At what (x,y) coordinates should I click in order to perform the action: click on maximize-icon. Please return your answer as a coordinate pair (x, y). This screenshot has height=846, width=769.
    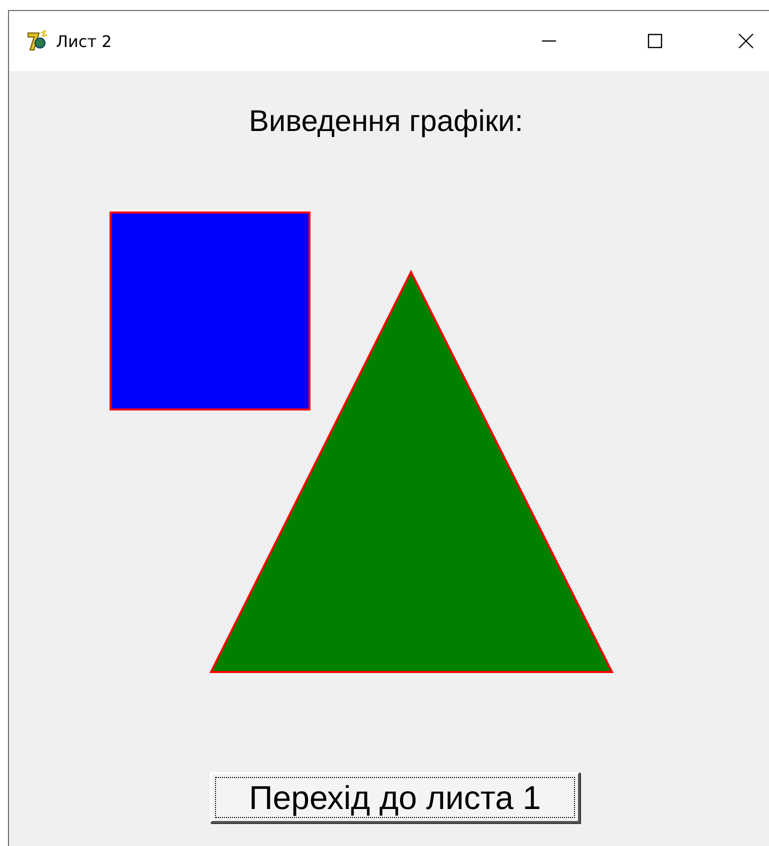
    Looking at the image, I should click on (655, 41).